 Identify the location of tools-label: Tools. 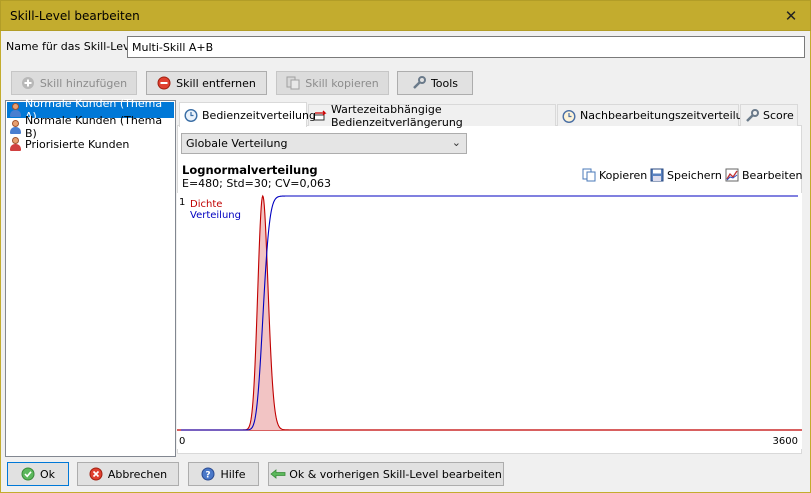
(444, 83).